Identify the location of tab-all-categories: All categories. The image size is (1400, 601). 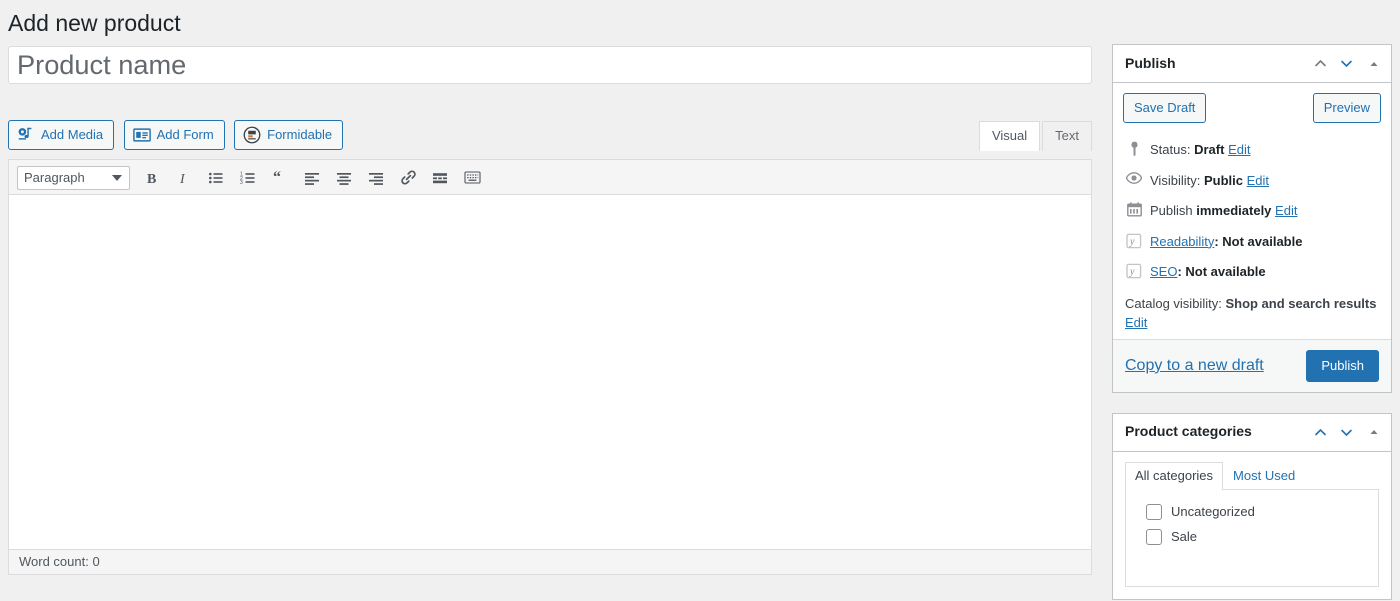
(1174, 475).